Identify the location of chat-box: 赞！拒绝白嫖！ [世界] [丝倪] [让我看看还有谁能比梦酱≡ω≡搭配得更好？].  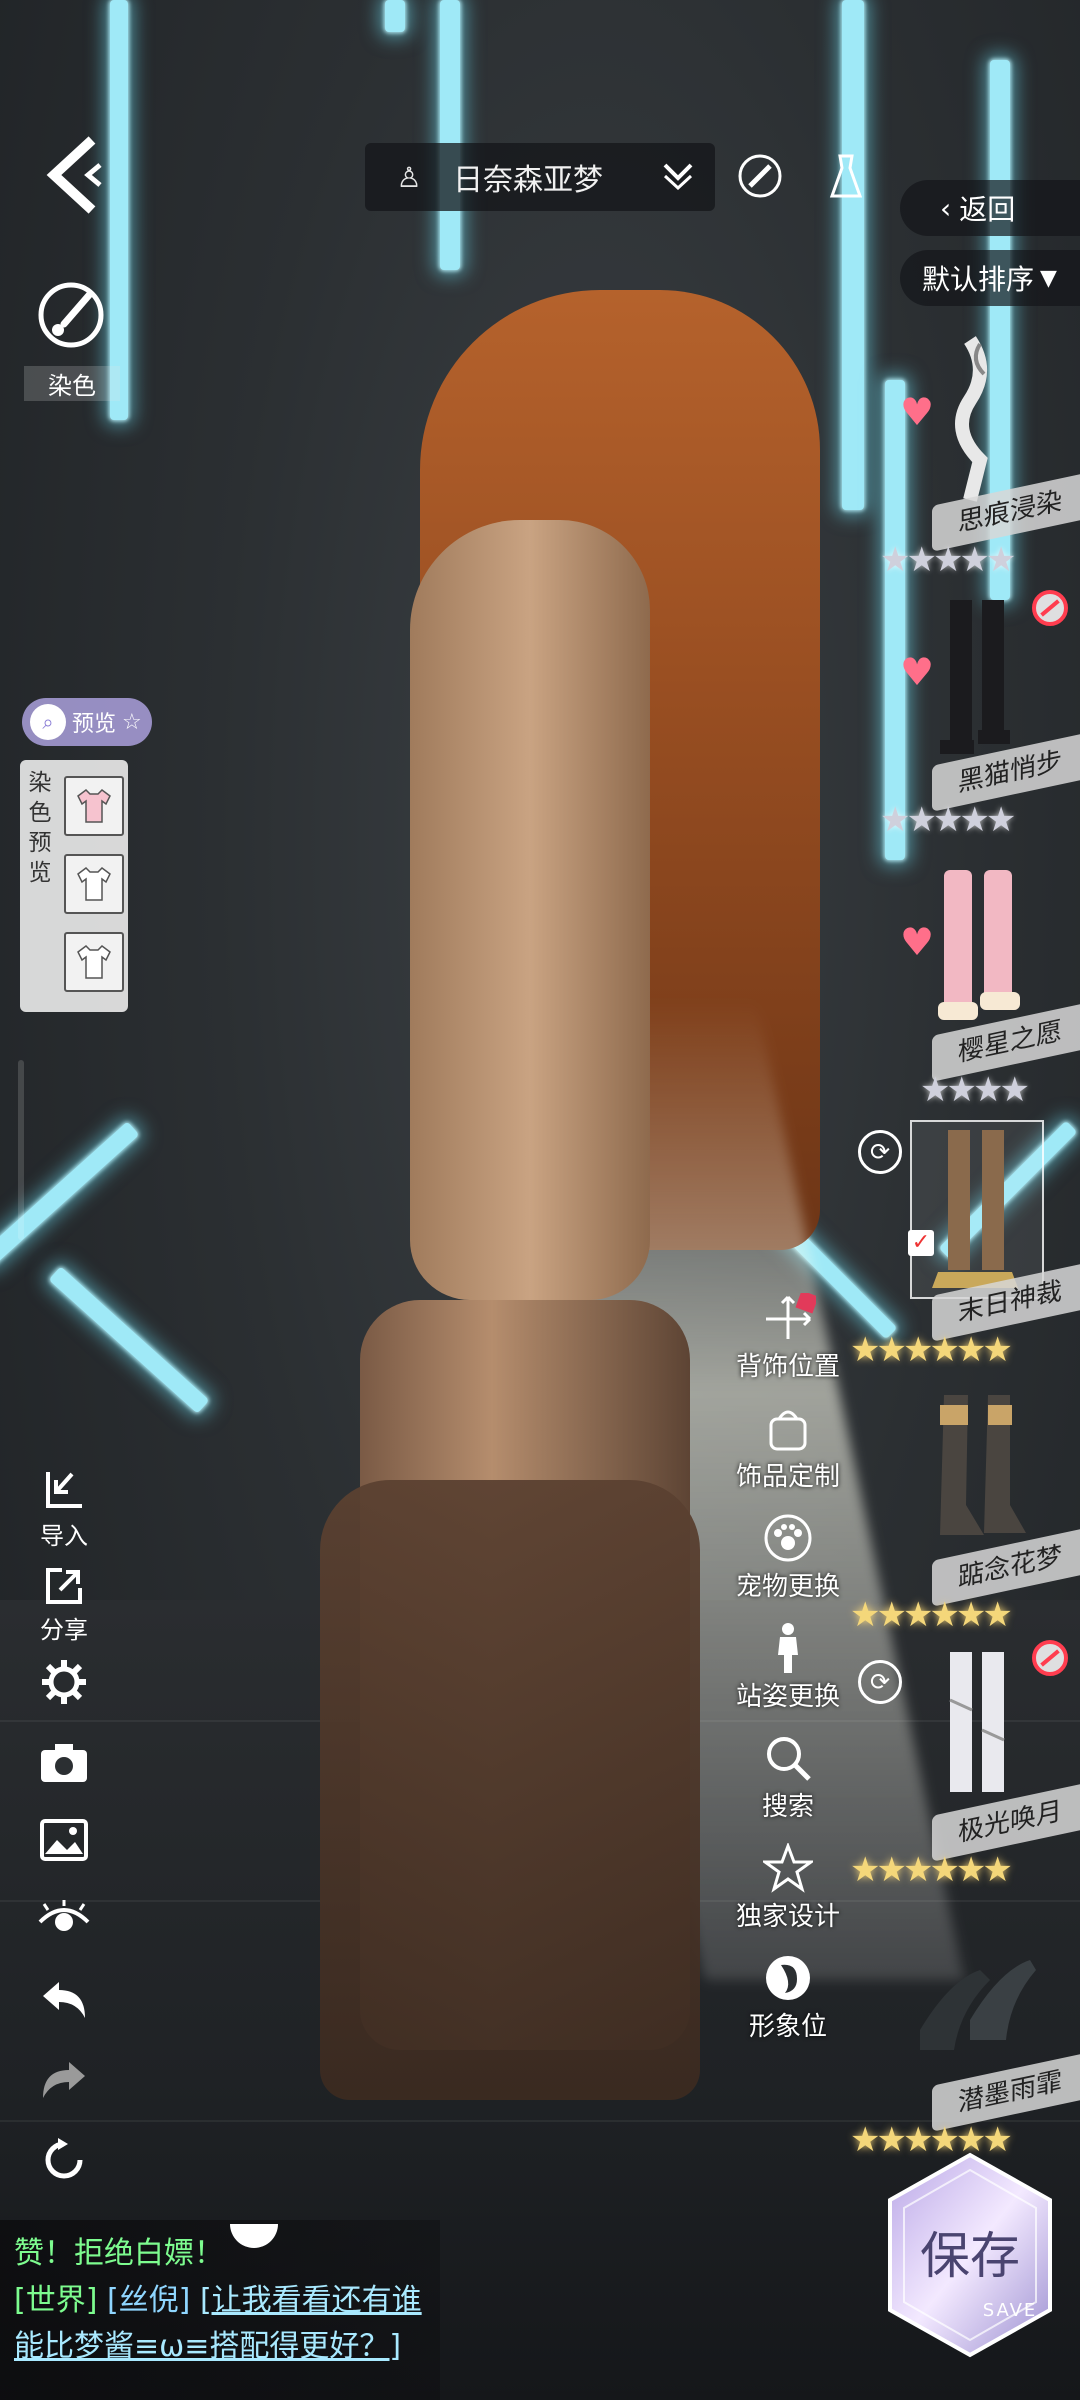
(220, 2310).